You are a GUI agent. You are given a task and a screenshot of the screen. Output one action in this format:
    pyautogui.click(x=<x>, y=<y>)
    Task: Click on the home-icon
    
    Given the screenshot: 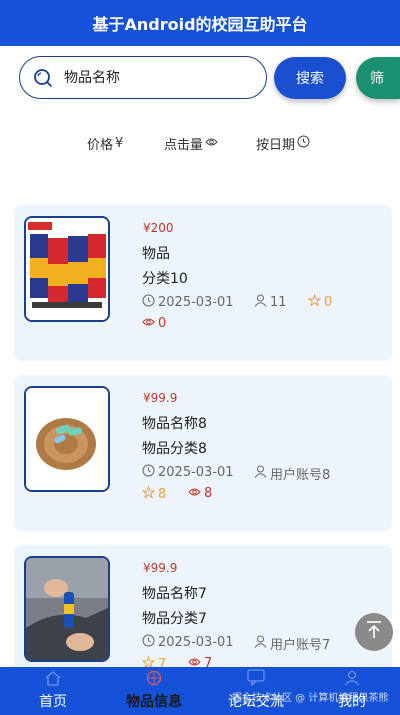 What is the action you would take?
    pyautogui.click(x=53, y=680)
    